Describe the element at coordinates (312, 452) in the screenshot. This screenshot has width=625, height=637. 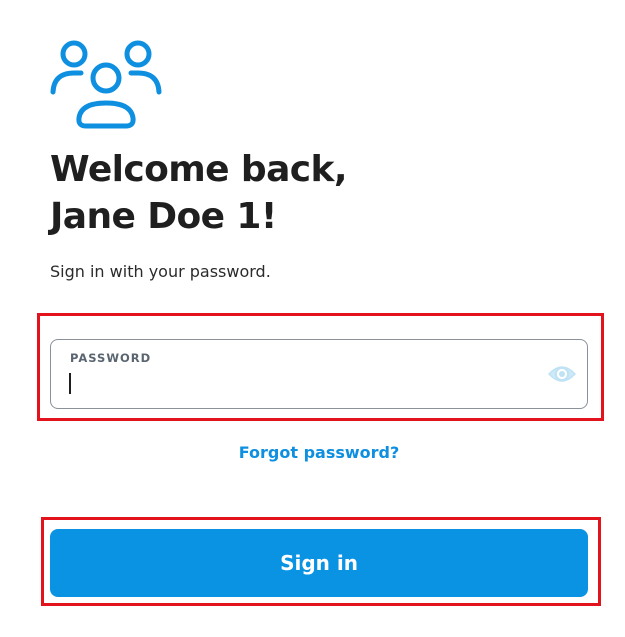
I see `forgot-password-link: Forgot password?` at that location.